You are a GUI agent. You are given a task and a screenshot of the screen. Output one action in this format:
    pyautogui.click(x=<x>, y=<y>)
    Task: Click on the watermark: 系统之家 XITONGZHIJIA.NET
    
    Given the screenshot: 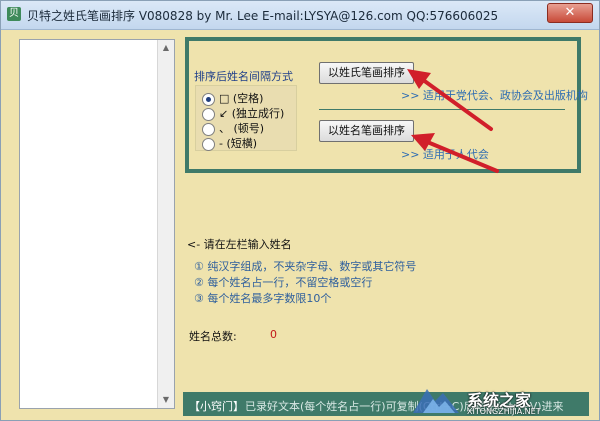 What is the action you would take?
    pyautogui.click(x=499, y=400)
    